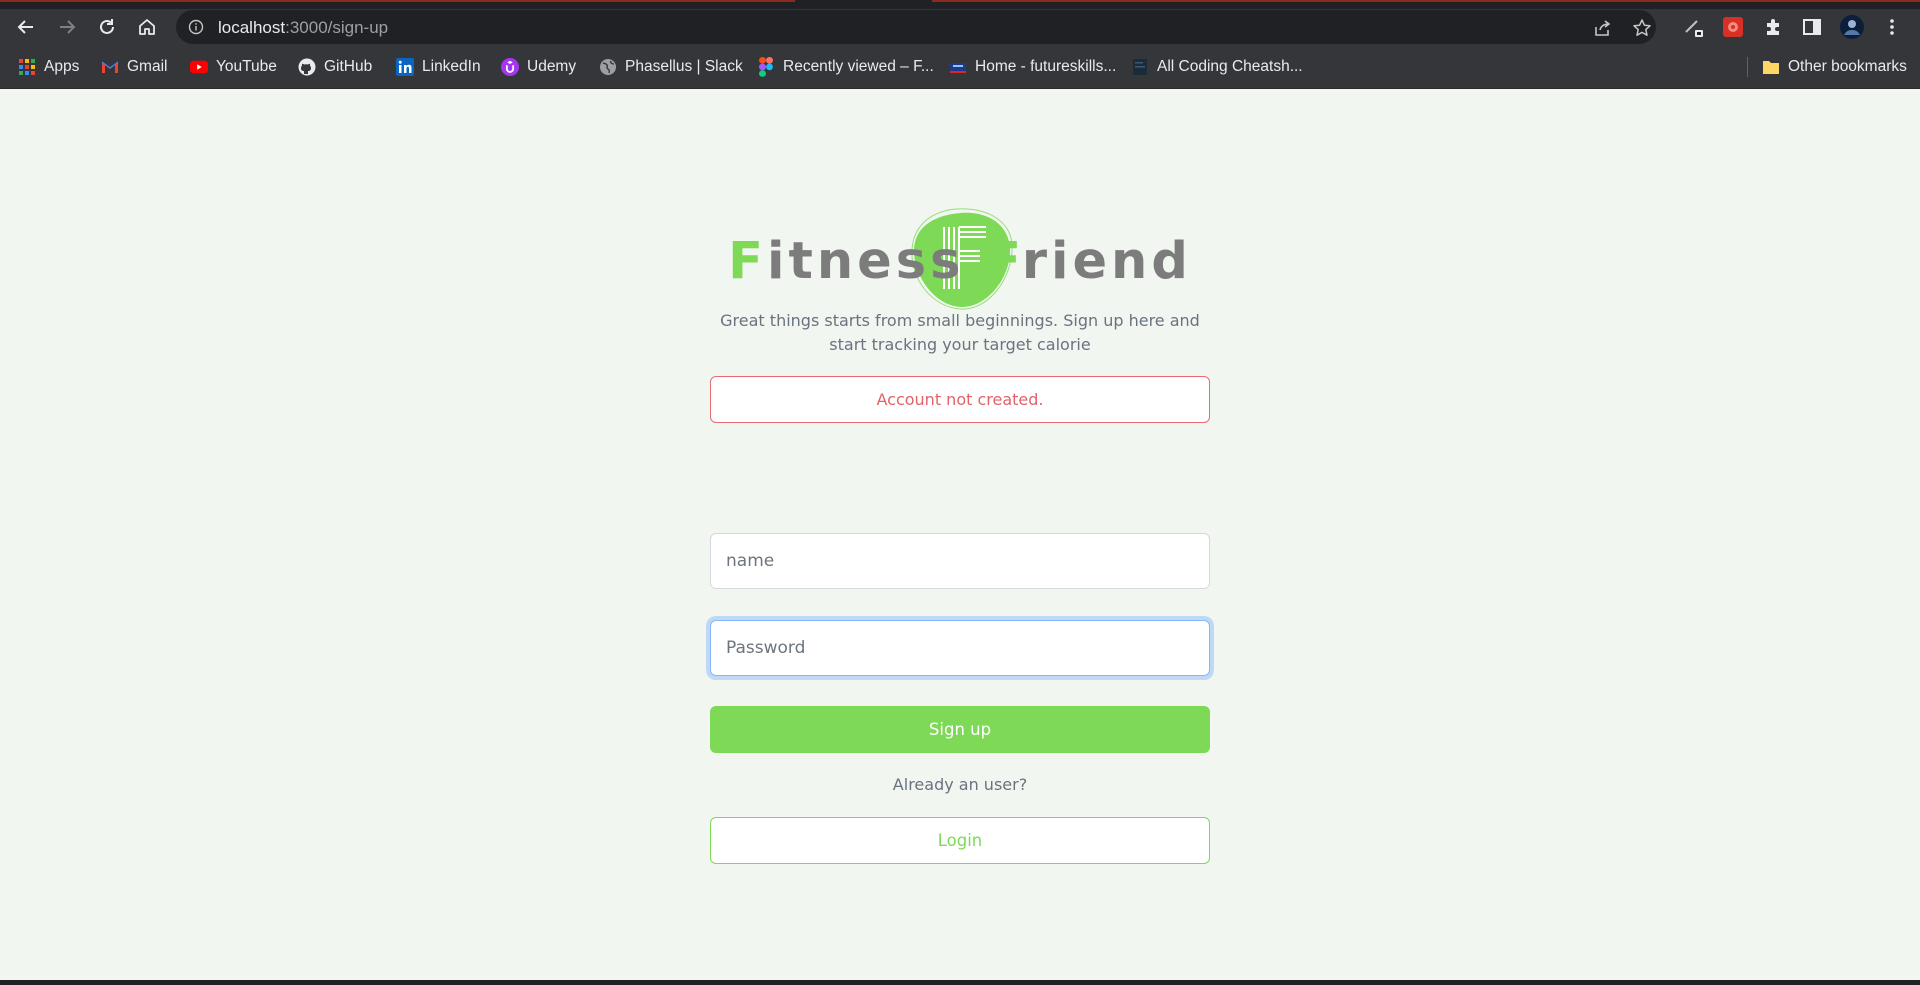 The height and width of the screenshot is (985, 1920). What do you see at coordinates (865, 261) in the screenshot?
I see `brand-first-rest: itness` at bounding box center [865, 261].